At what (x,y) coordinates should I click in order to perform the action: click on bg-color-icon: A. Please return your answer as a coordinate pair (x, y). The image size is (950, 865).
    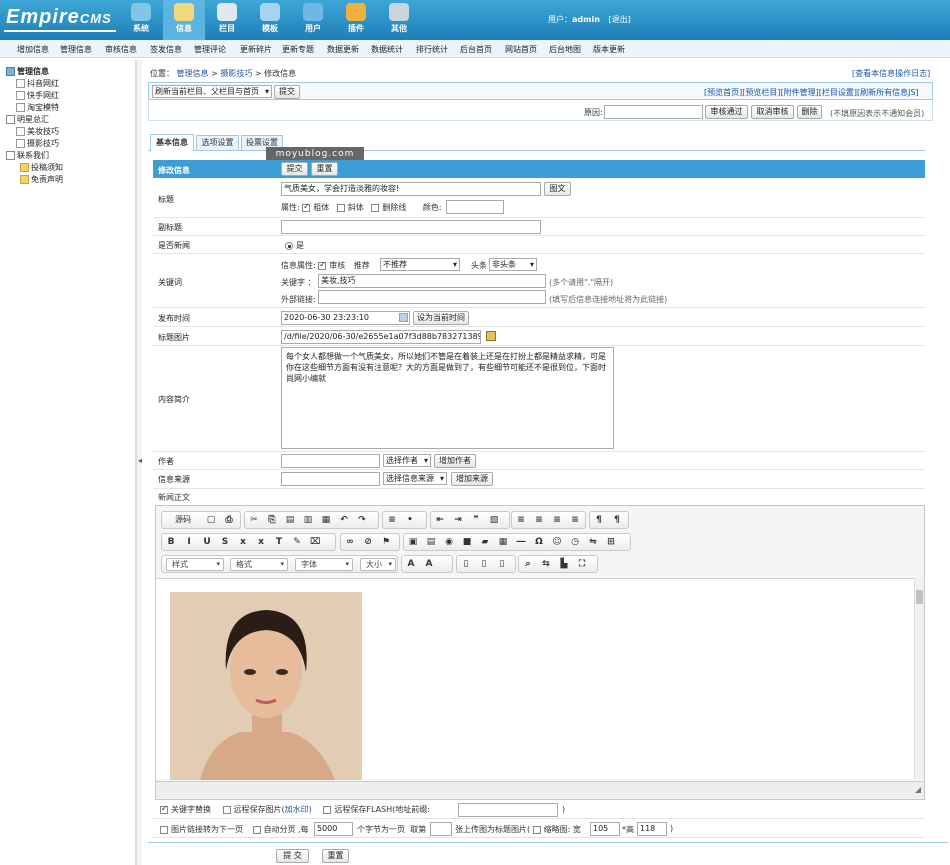
    Looking at the image, I should click on (429, 564).